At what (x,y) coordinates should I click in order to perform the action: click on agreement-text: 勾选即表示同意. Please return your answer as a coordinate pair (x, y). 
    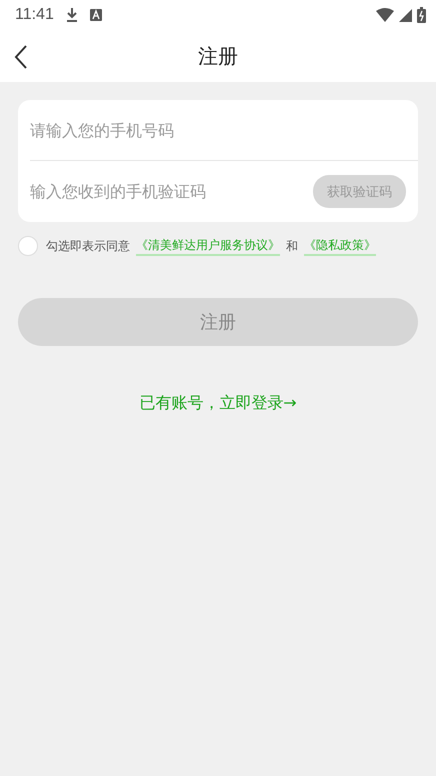
    Looking at the image, I should click on (88, 246).